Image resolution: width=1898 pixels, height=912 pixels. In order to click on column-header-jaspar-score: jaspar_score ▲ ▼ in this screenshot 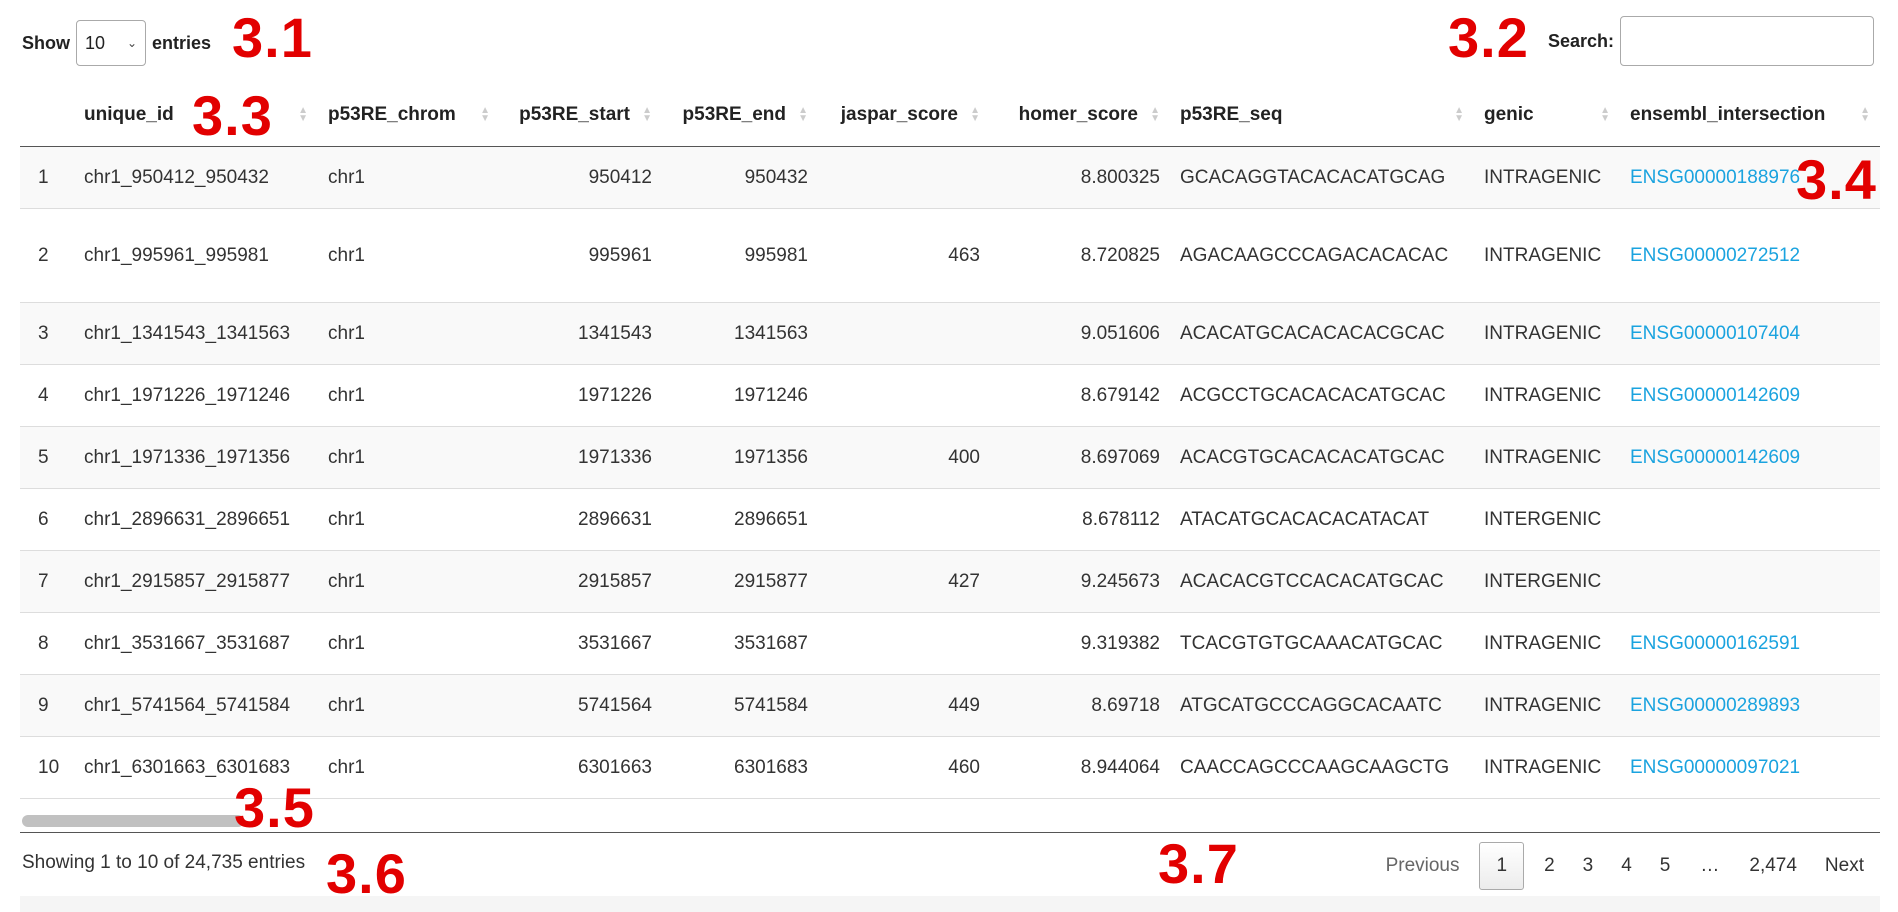, I will do `click(904, 115)`.